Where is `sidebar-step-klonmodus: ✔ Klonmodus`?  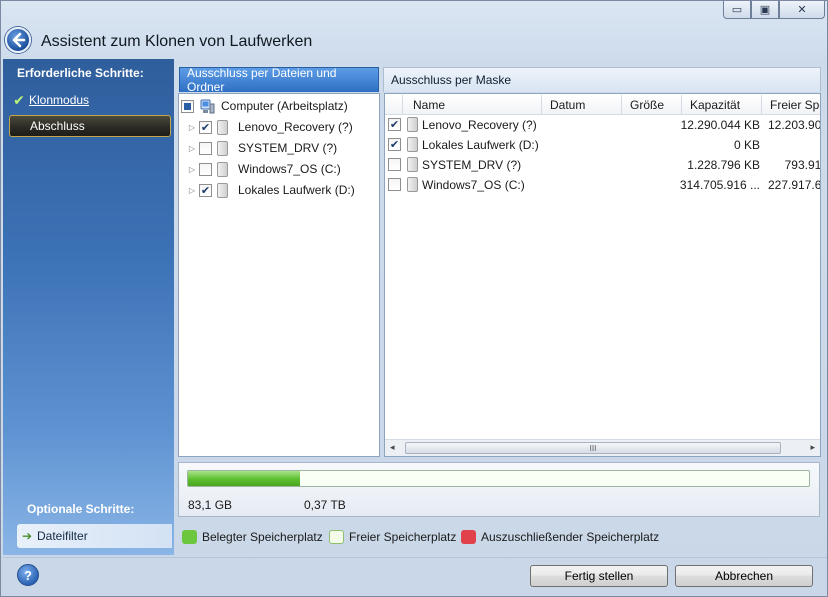
sidebar-step-klonmodus: ✔ Klonmodus is located at coordinates (90, 100).